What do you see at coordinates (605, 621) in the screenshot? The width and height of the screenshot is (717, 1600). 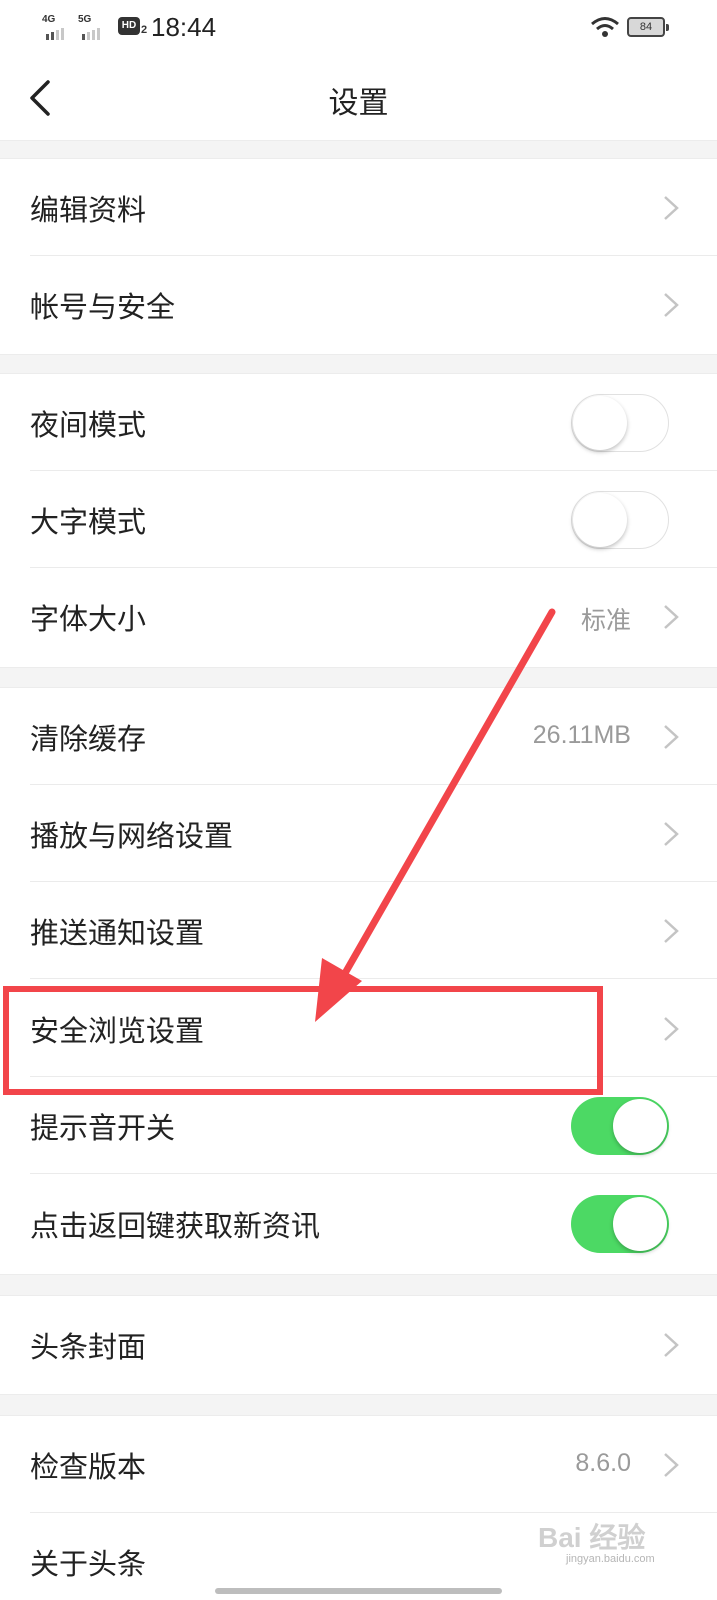 I see `font-size-value: 标准` at bounding box center [605, 621].